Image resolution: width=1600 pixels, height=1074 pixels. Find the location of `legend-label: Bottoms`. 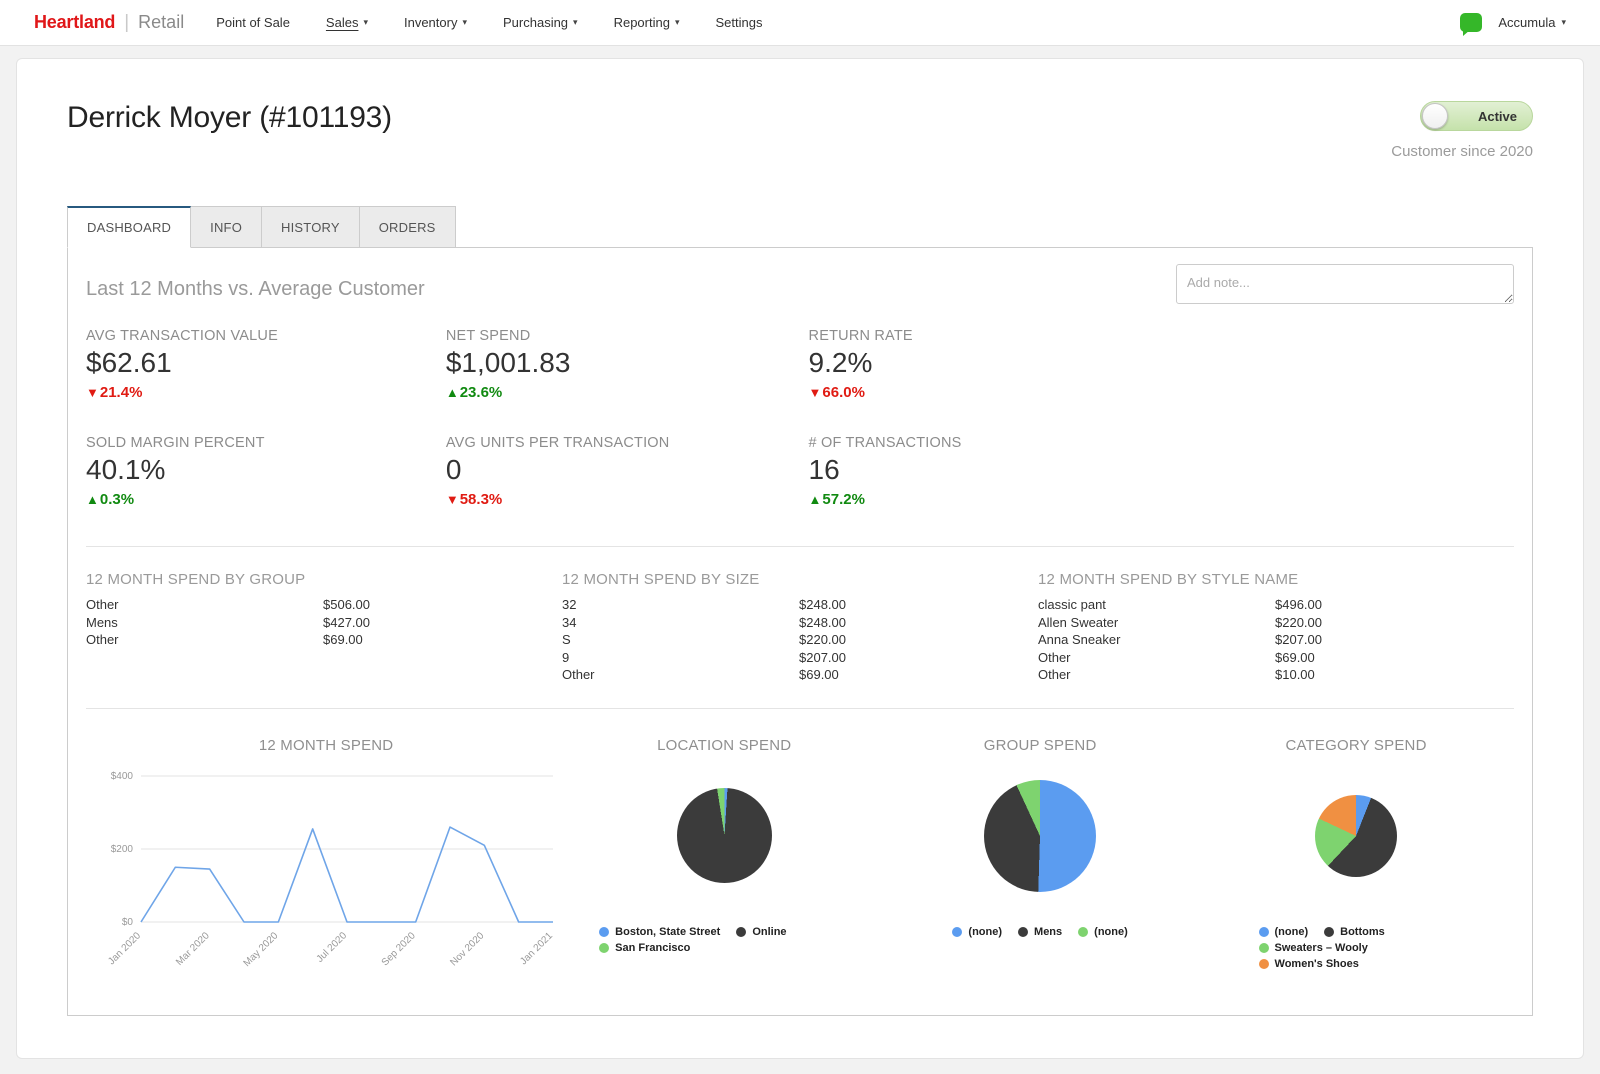

legend-label: Bottoms is located at coordinates (1362, 931).